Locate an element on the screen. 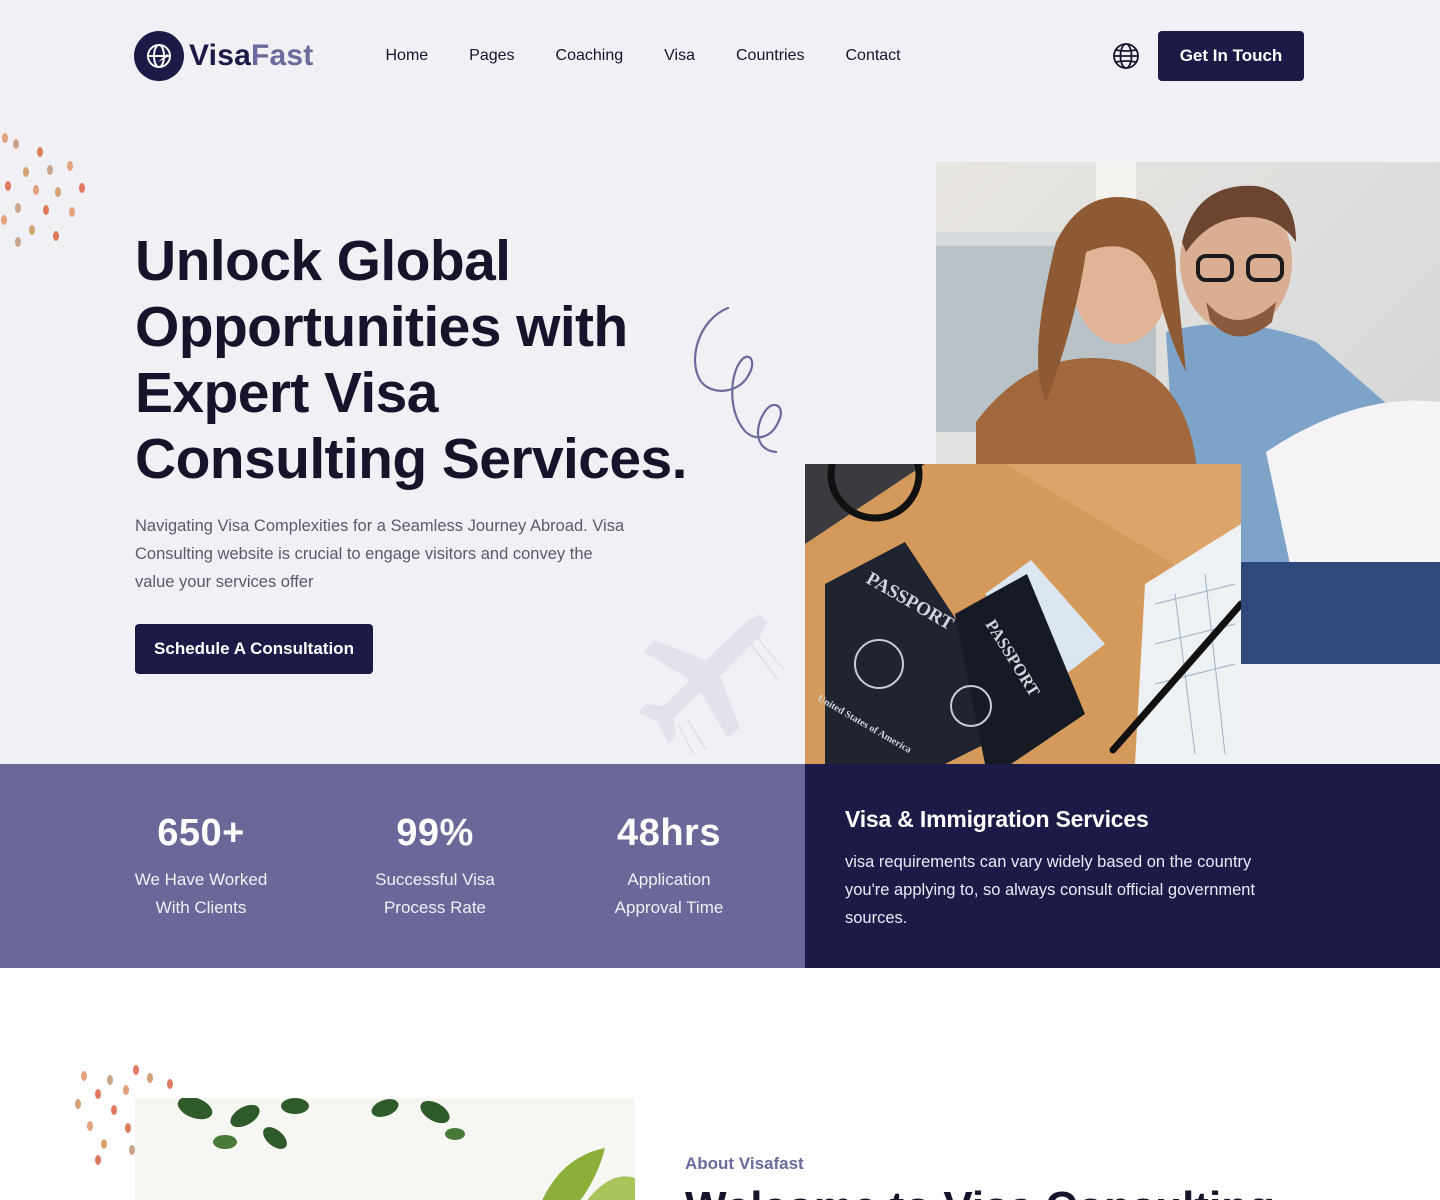 The height and width of the screenshot is (1200, 1440). stat-label-line1: We Have Worked is located at coordinates (201, 879).